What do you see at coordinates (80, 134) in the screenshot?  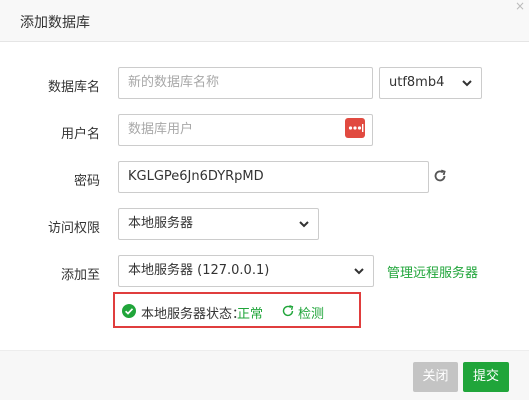 I see `username-label: 用户名` at bounding box center [80, 134].